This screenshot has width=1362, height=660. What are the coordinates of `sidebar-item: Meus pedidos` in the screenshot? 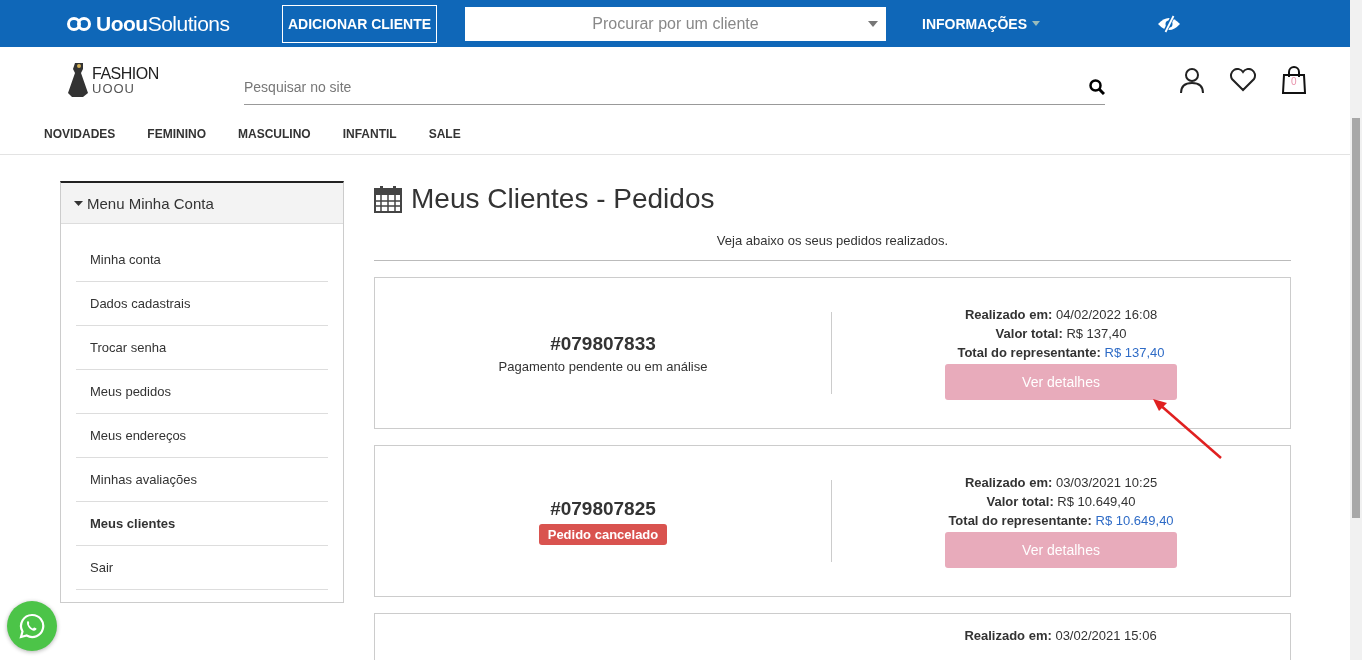 It's located at (202, 392).